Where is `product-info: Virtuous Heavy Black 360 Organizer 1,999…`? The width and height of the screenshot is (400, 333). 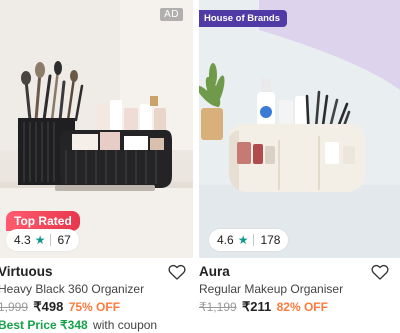
product-info: Virtuous Heavy Black 360 Organizer 1,999… is located at coordinates (96, 298).